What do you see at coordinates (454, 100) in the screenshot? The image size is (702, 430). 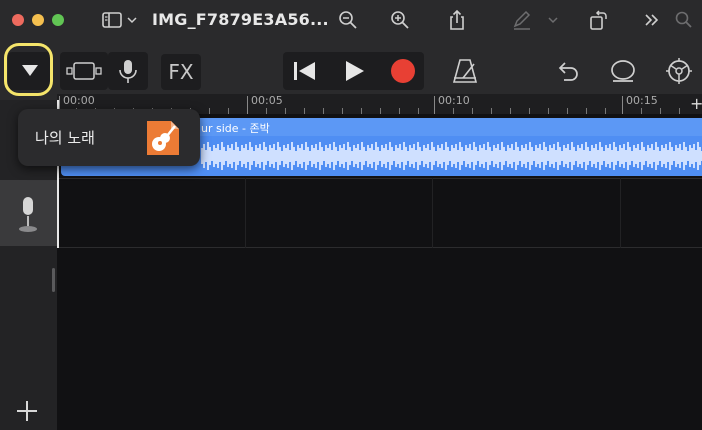 I see `ruler-label: 00:10` at bounding box center [454, 100].